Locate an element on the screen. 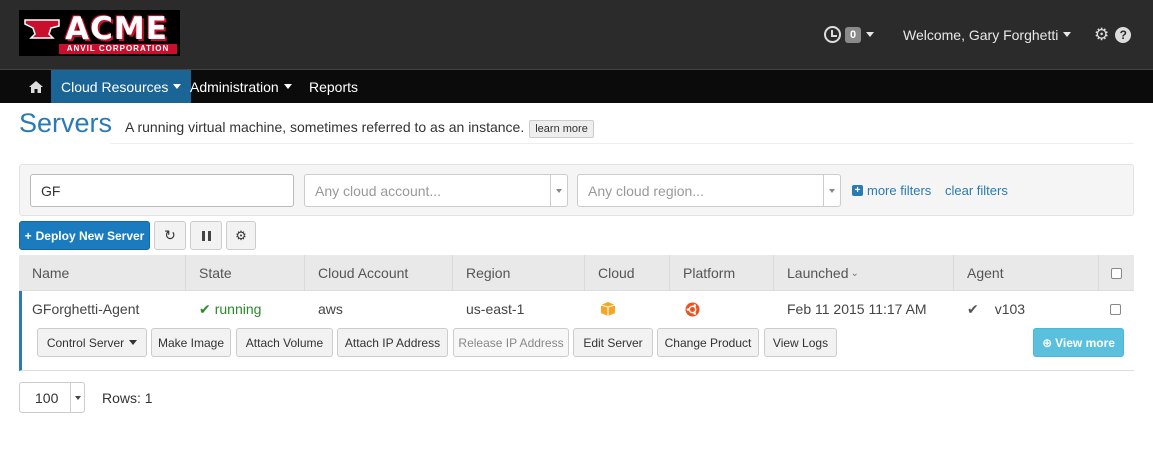  nav-cloud-resources: Cloud Resources is located at coordinates (121, 86).